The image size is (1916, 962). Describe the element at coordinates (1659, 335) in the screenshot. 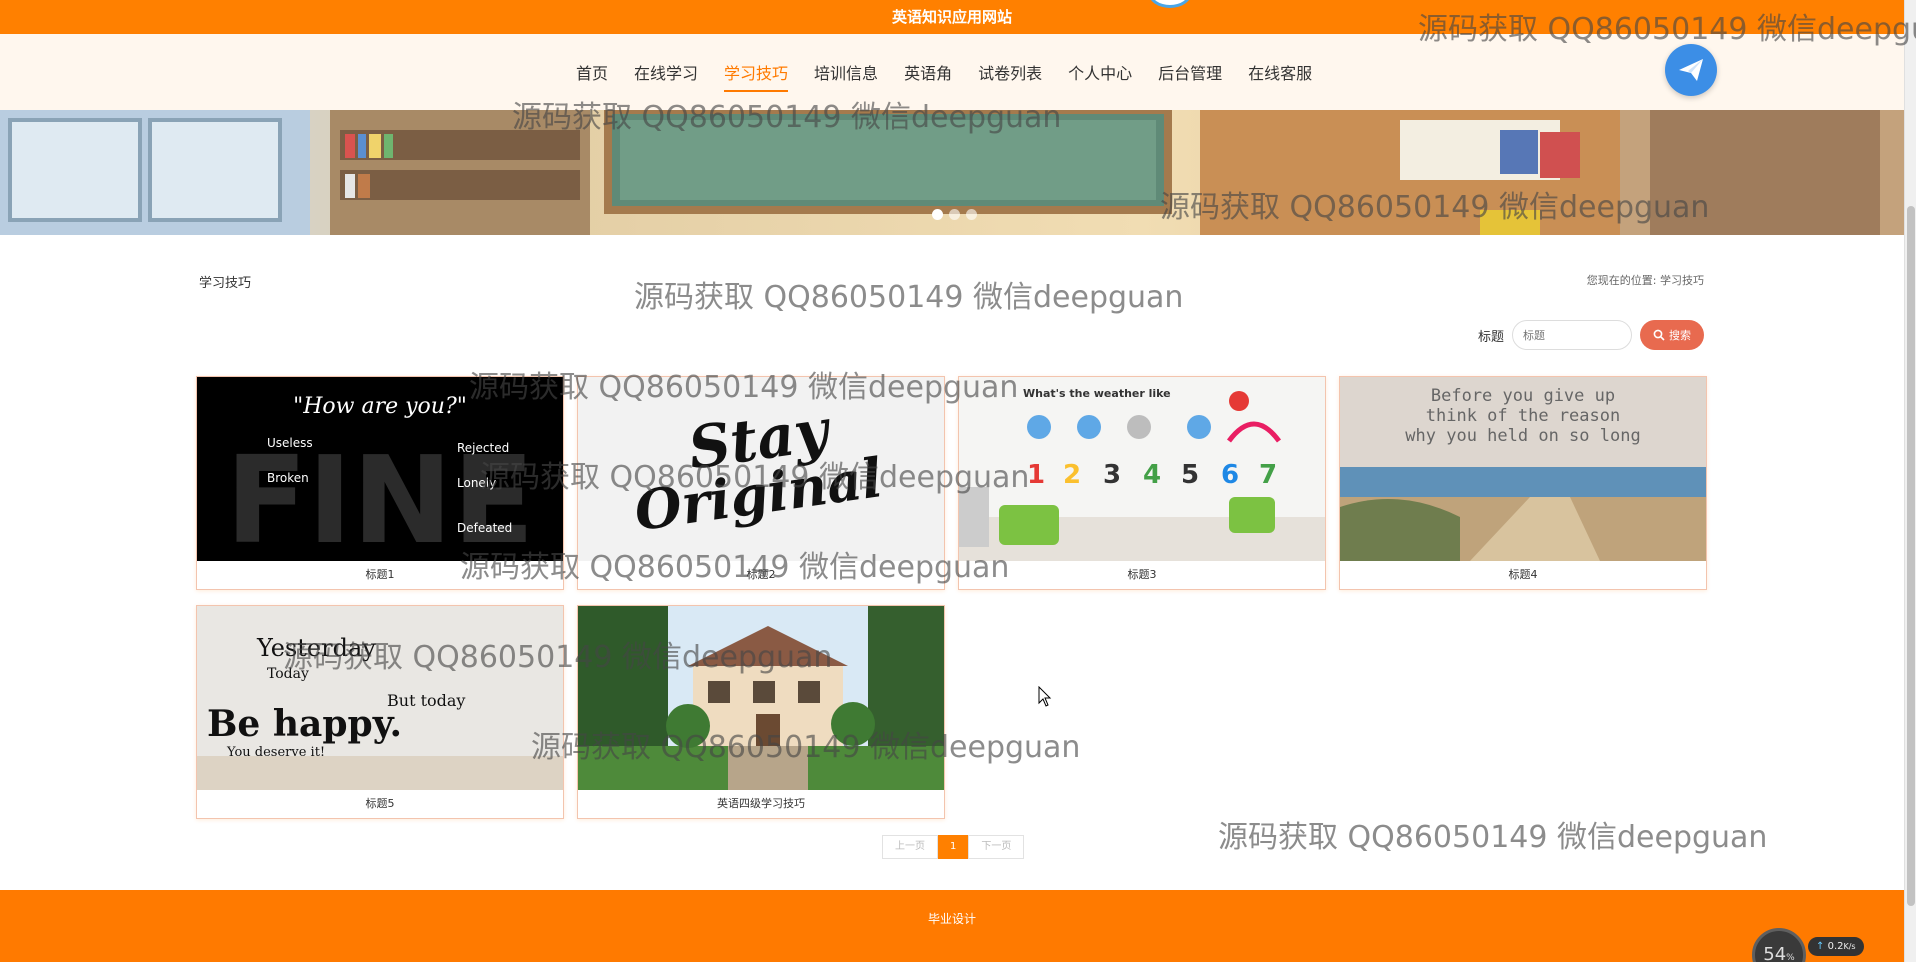

I see `search-icon` at that location.